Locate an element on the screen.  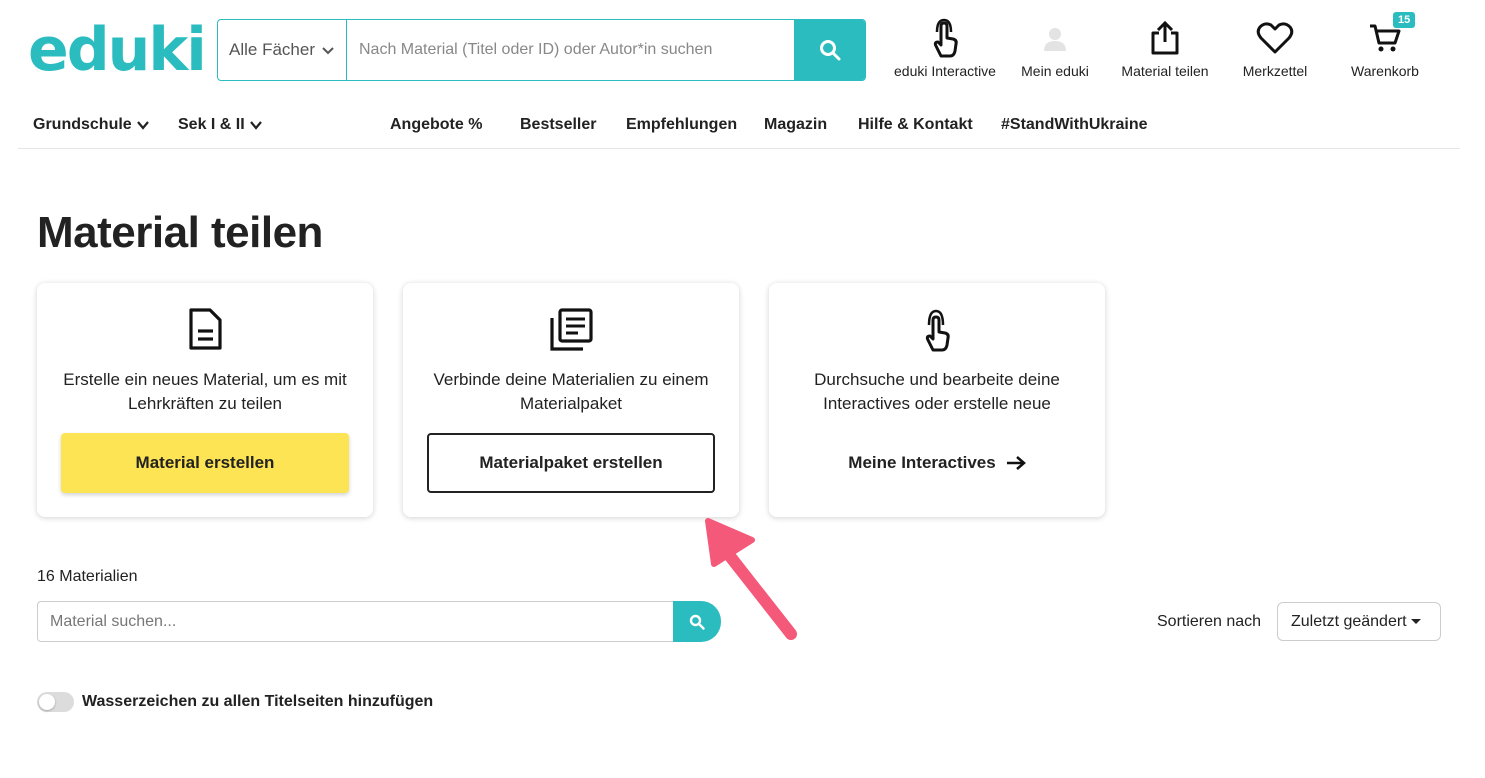
category-select: Alle Fächer is located at coordinates (282, 50).